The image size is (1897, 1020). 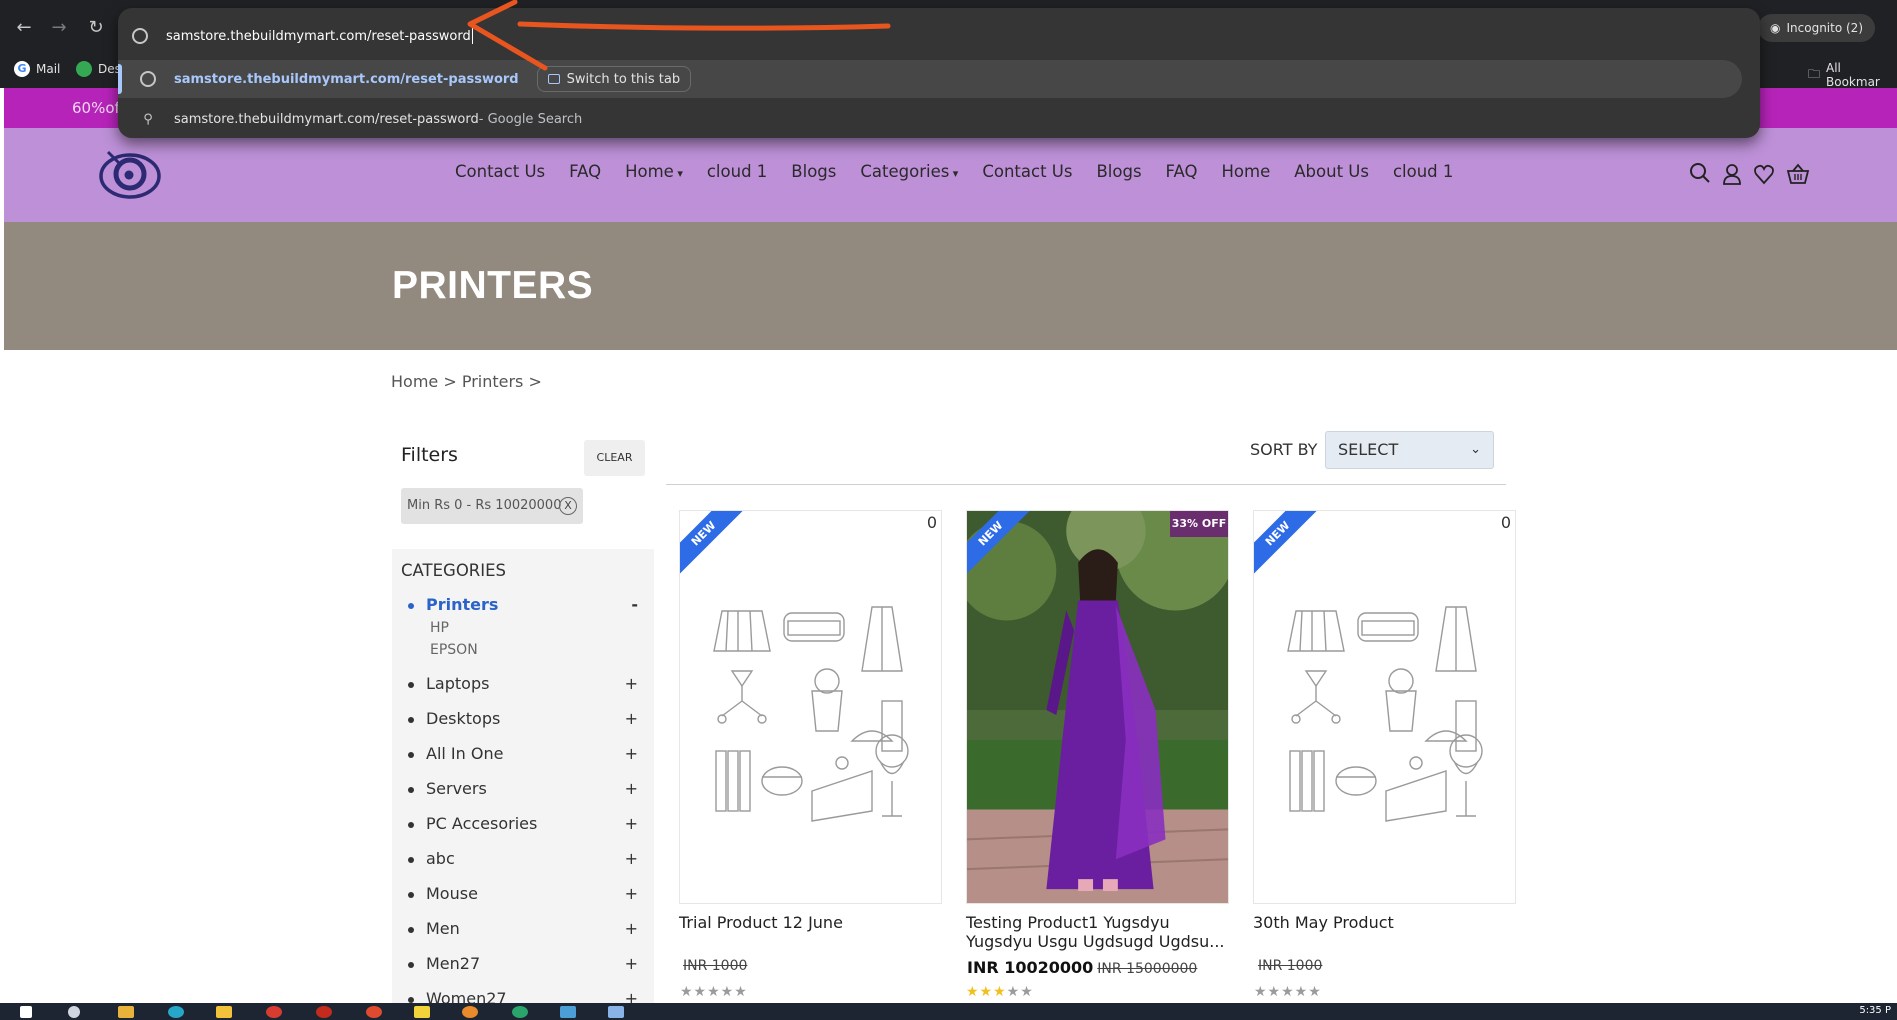 What do you see at coordinates (492, 506) in the screenshot?
I see `price-range-chip: Min Rs 0 - Rs 10020000 X` at bounding box center [492, 506].